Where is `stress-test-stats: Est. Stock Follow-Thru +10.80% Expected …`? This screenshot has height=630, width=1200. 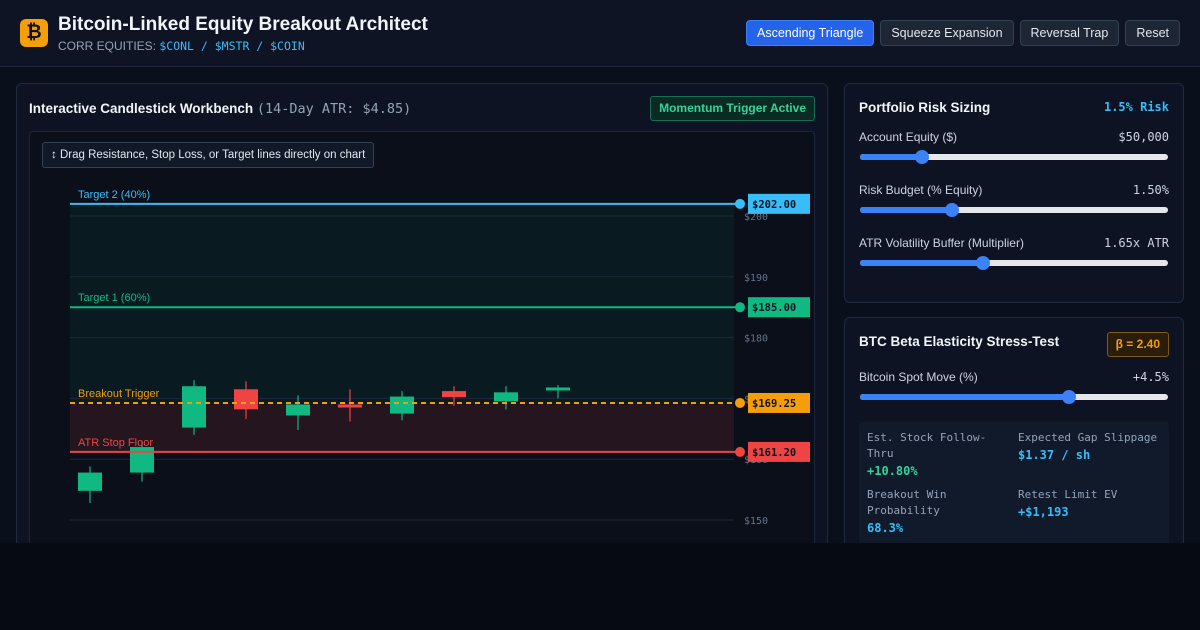 stress-test-stats: Est. Stock Follow-Thru +10.80% Expected … is located at coordinates (1014, 482).